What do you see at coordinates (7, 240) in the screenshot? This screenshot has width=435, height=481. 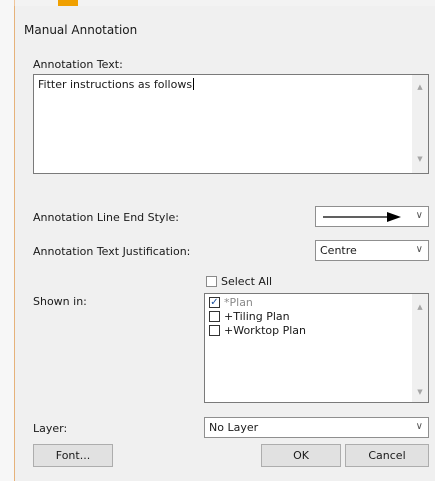 I see `parent-window-left-edge` at bounding box center [7, 240].